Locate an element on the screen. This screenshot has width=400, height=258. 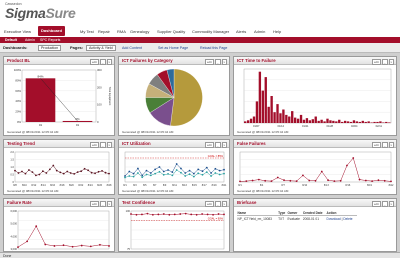
y-tick-label: 0.5 is located at coordinates (12, 175).